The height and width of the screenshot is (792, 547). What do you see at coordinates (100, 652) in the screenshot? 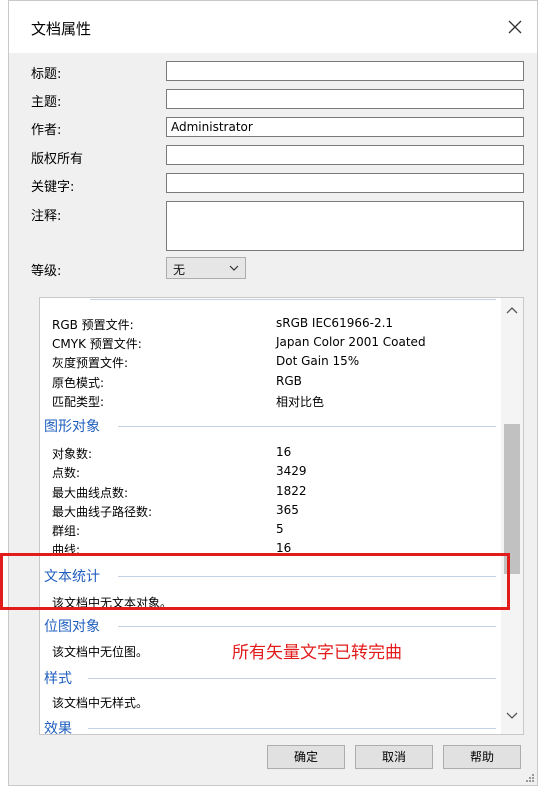
I see `bitmap-stats-note: 该文档中无位图。` at bounding box center [100, 652].